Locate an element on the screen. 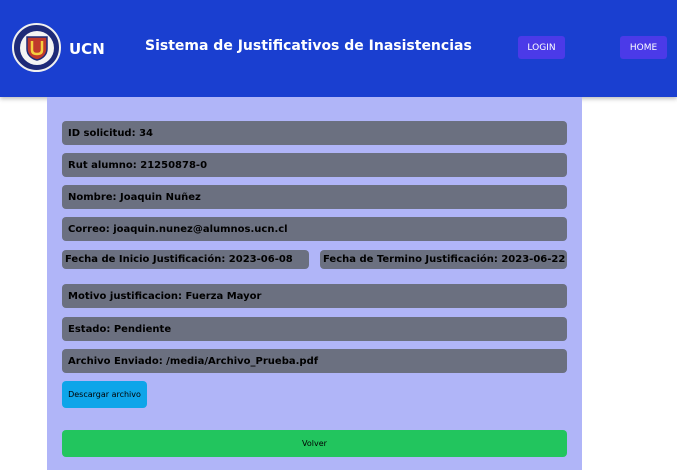 Image resolution: width=677 pixels, height=470 pixels. brand-name: UCN is located at coordinates (87, 49).